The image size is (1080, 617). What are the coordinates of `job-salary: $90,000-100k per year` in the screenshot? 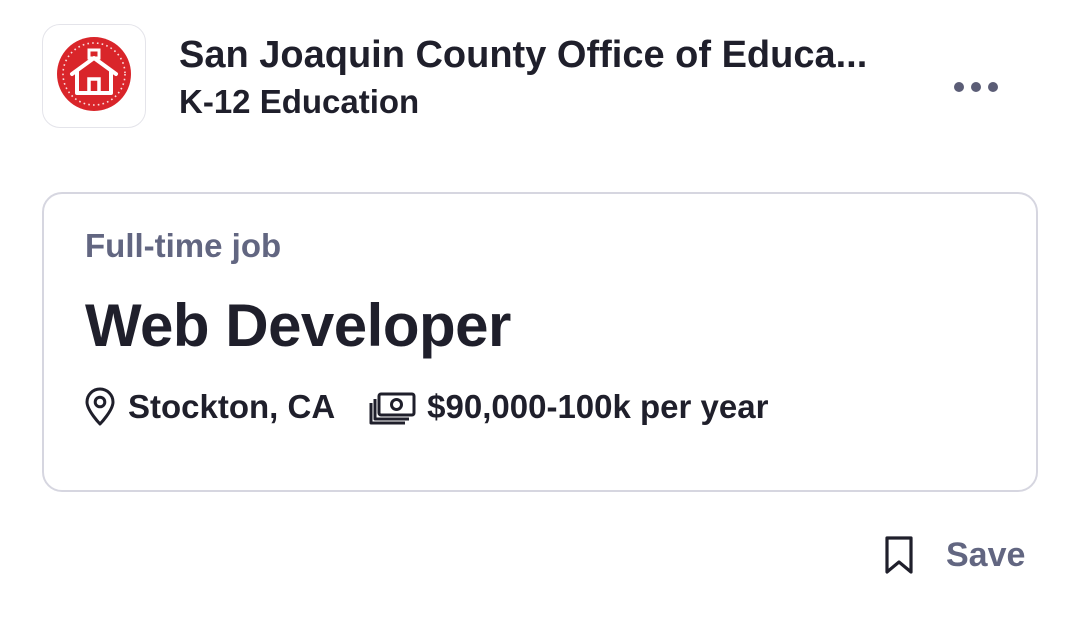 It's located at (568, 407).